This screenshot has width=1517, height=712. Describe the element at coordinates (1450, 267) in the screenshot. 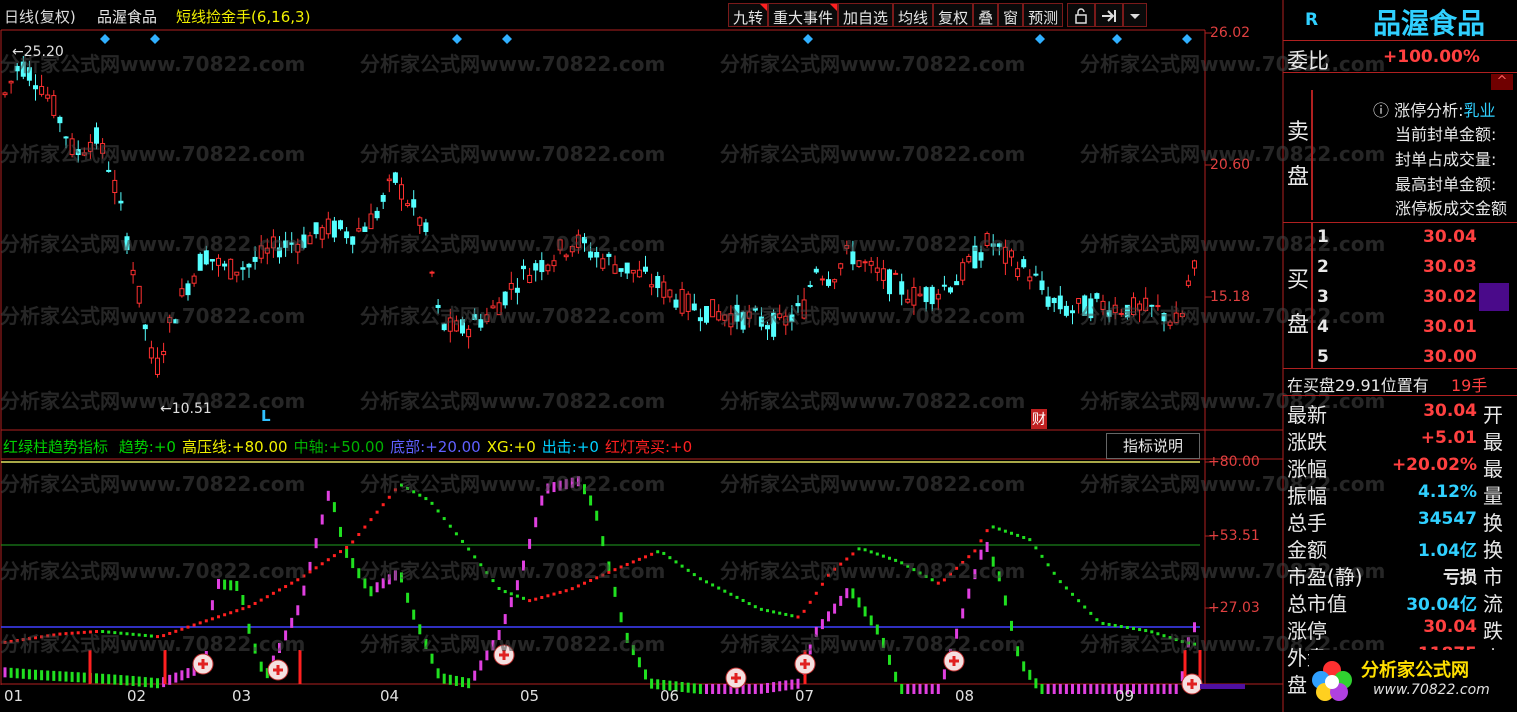

I see `buy-level-price: 30.03` at that location.